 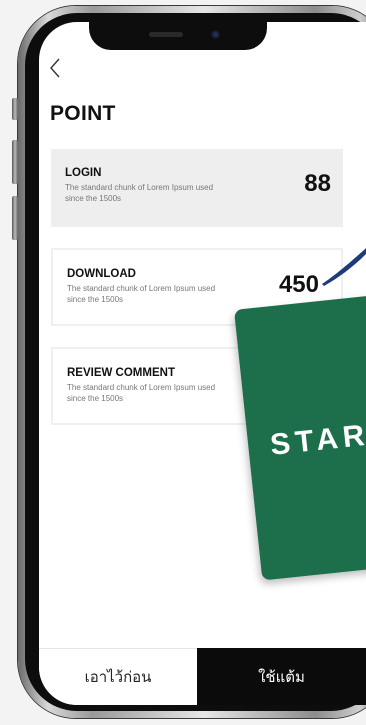 I want to click on chevron-left-icon, so click(x=56, y=68).